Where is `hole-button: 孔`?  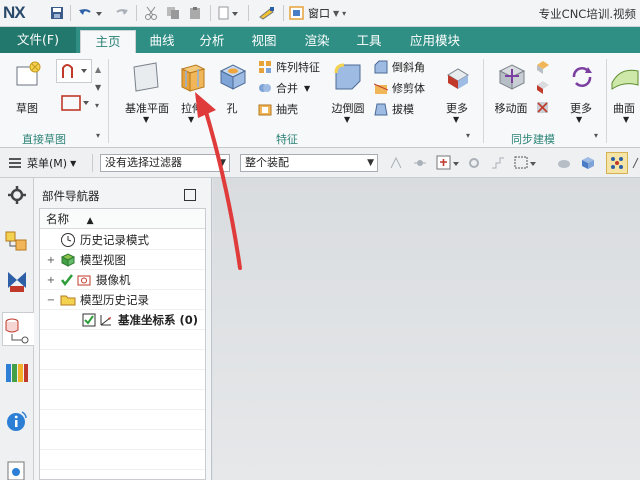
hole-button: 孔 is located at coordinates (232, 87).